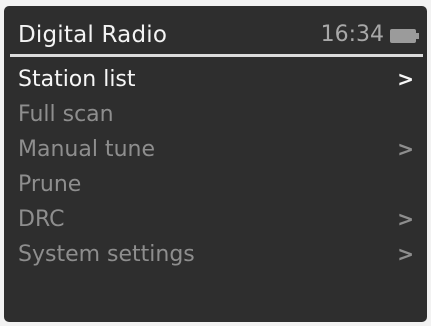 The height and width of the screenshot is (326, 431). I want to click on menu-item-label: Full scan, so click(66, 114).